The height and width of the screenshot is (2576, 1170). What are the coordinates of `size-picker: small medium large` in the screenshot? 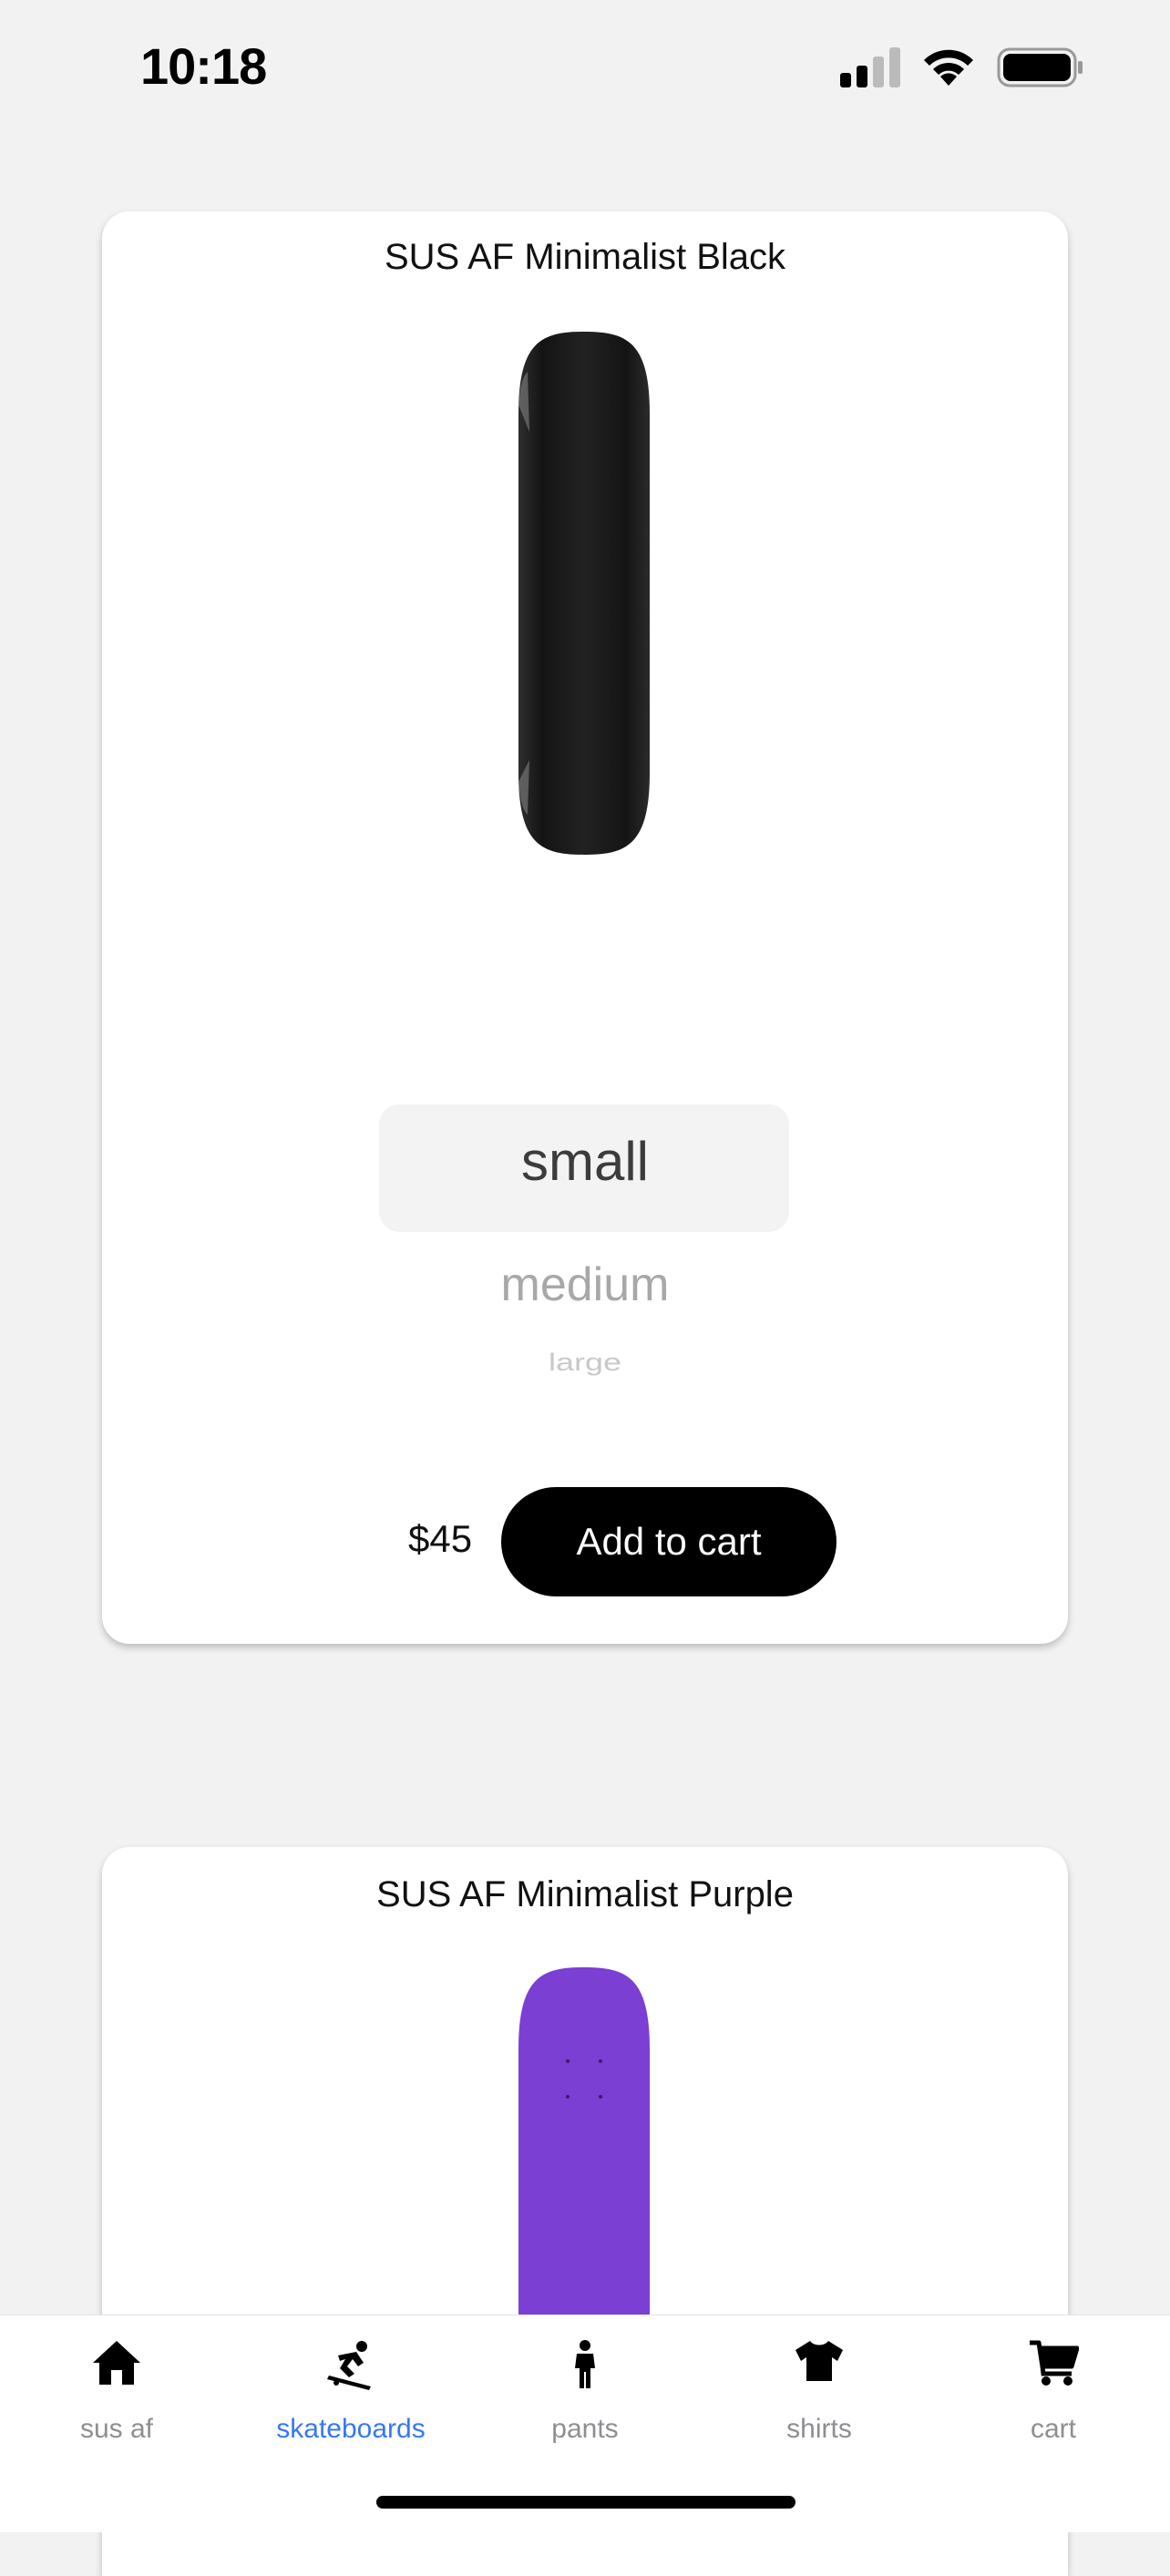 It's located at (585, 1254).